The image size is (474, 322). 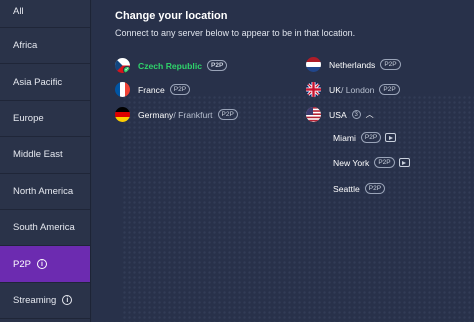 What do you see at coordinates (22, 264) in the screenshot?
I see `sidebar-item-label: P2P` at bounding box center [22, 264].